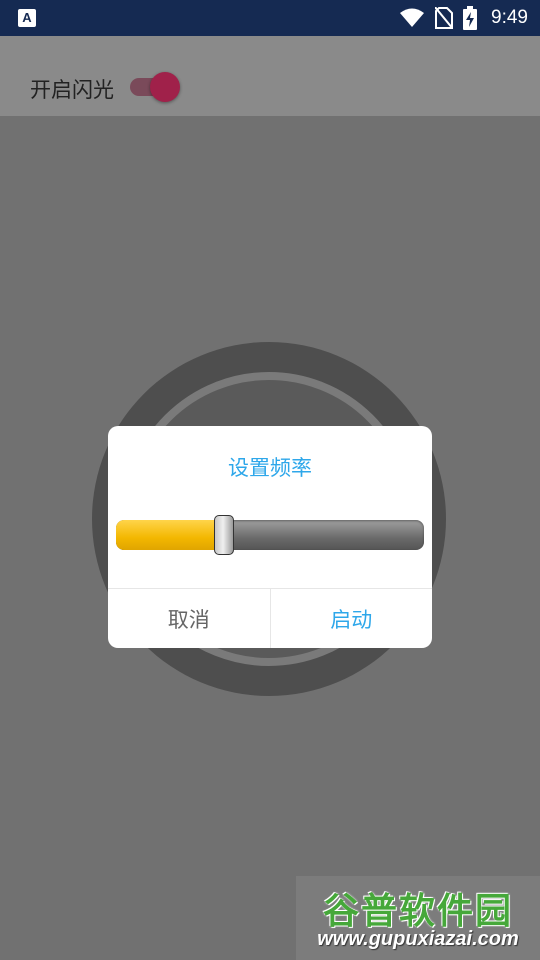 The height and width of the screenshot is (960, 540). What do you see at coordinates (189, 618) in the screenshot?
I see `cancel-button: 取消` at bounding box center [189, 618].